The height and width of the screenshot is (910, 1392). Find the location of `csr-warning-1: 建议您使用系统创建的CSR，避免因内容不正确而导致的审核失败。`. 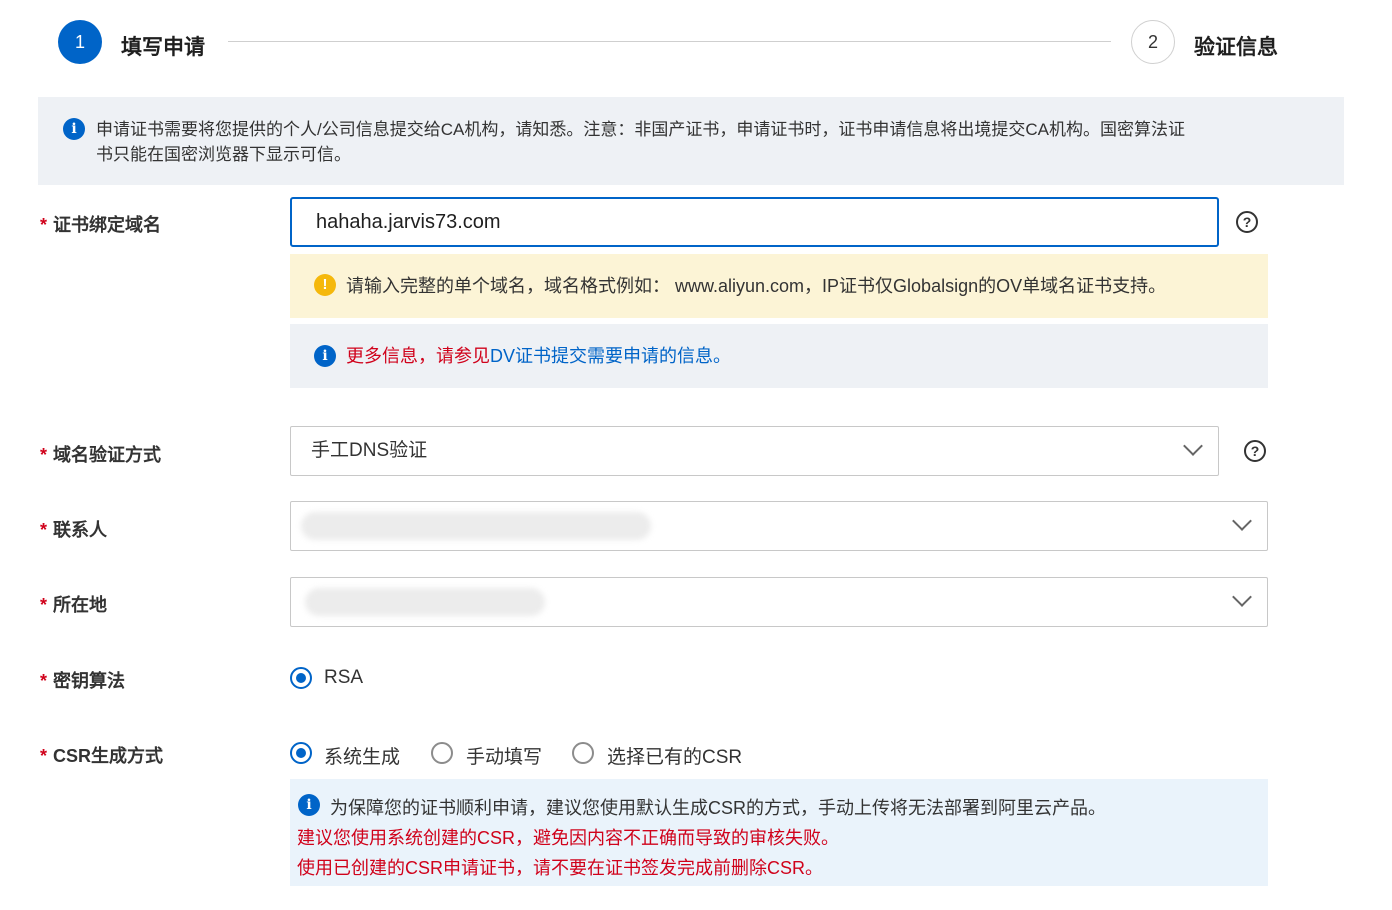

csr-warning-1: 建议您使用系统创建的CSR，避免因内容不正确而导致的审核失败。 is located at coordinates (568, 838).